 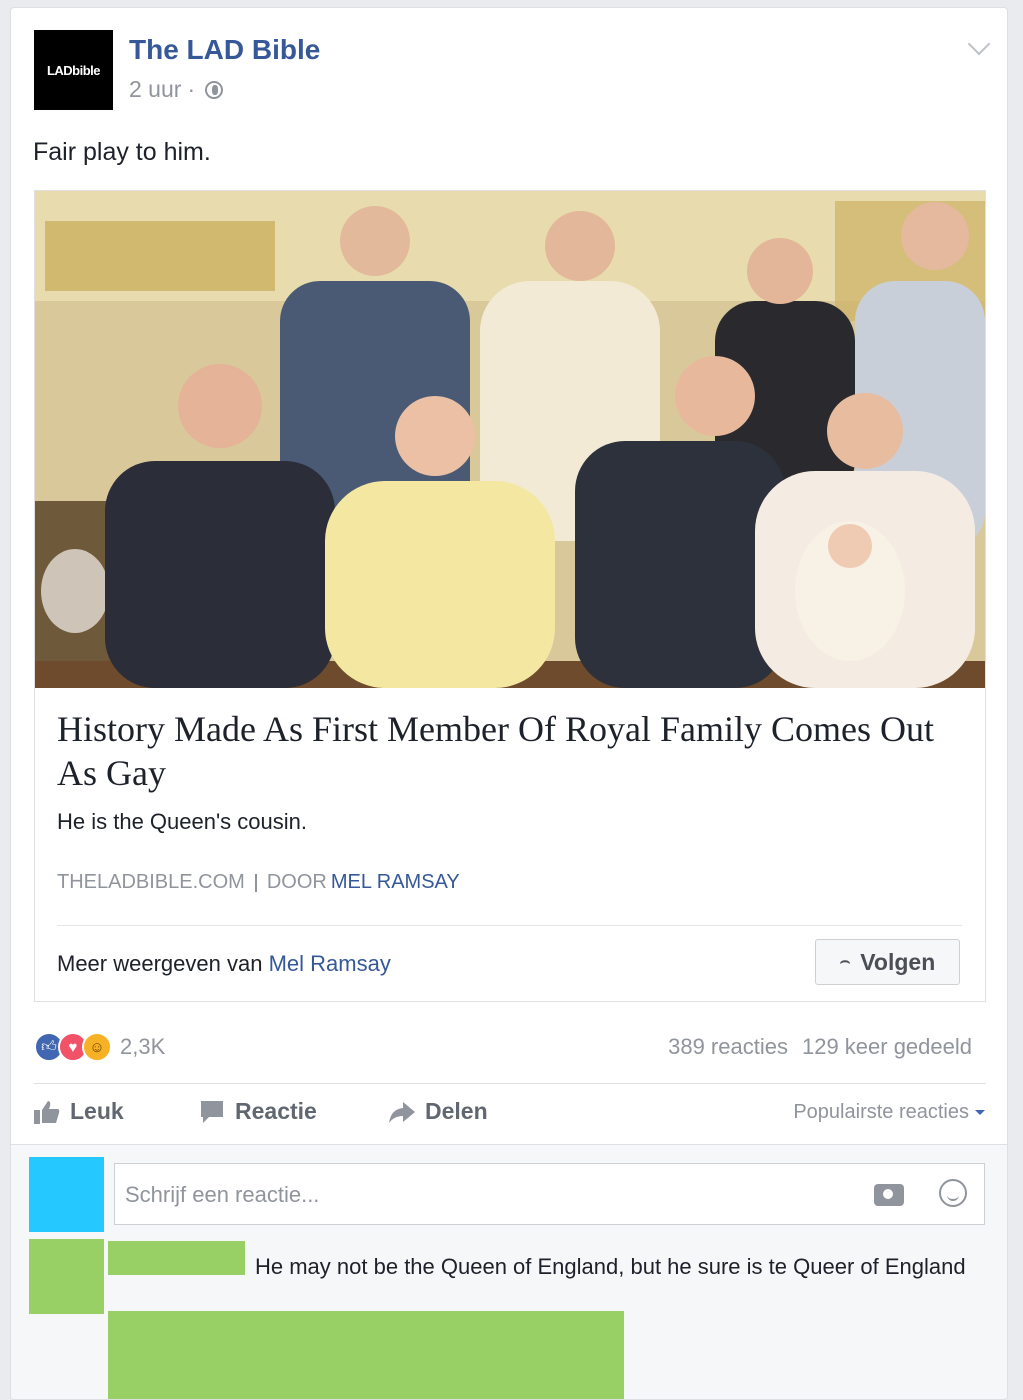 What do you see at coordinates (845, 961) in the screenshot?
I see `rss-icon: ⌢` at bounding box center [845, 961].